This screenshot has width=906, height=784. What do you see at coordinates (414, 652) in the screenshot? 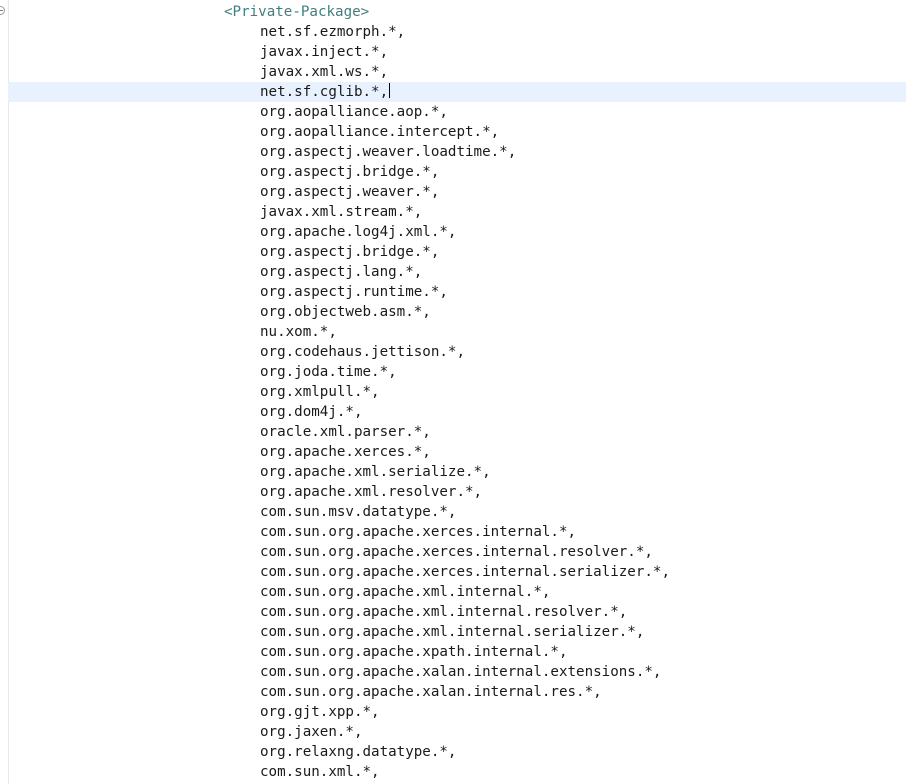
I see `package-entry: com.sun.org.apache.xpath.internal.*,` at bounding box center [414, 652].